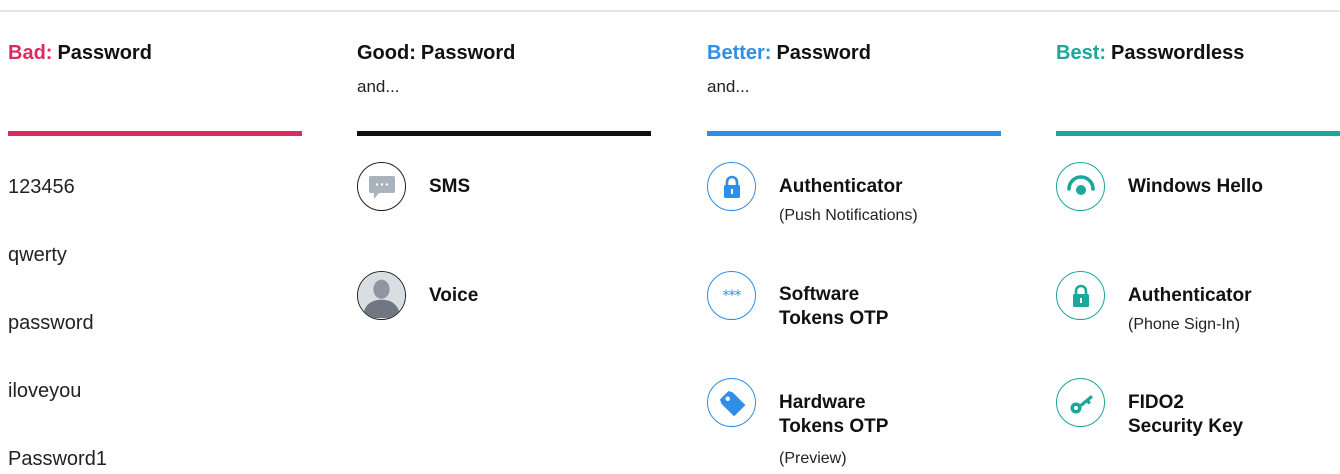  I want to click on method-label: SMS, so click(450, 186).